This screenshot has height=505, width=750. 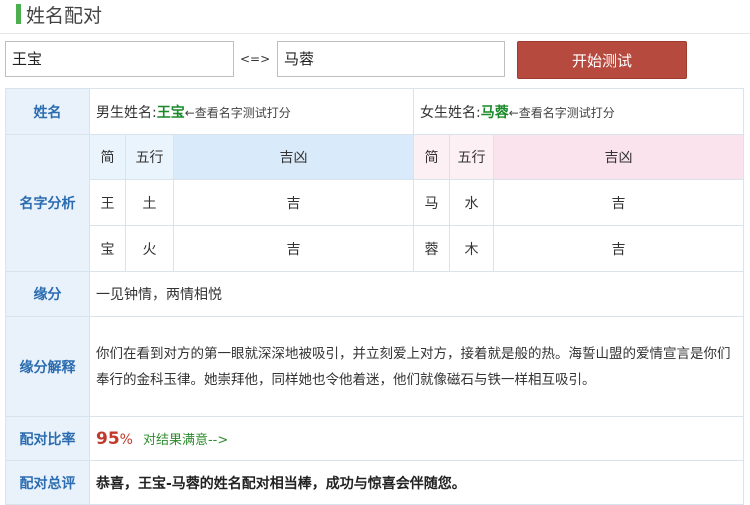 I want to click on female-name-cell: 女生姓名:马蓉←查看名字测试打分, so click(x=579, y=111).